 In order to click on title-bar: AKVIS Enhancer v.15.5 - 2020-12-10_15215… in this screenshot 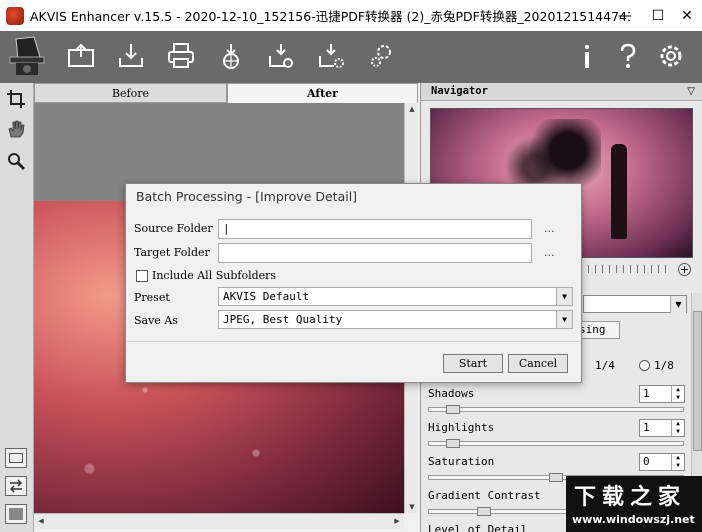, I will do `click(351, 15)`.